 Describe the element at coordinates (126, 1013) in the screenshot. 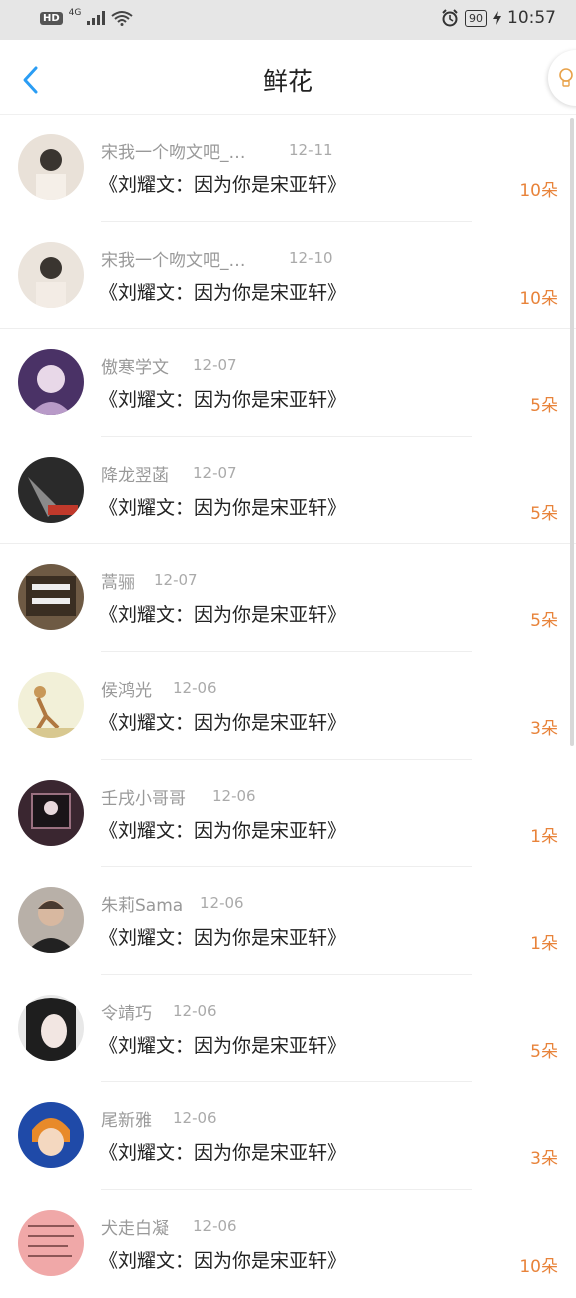

I see `user-name: 令靖巧` at that location.